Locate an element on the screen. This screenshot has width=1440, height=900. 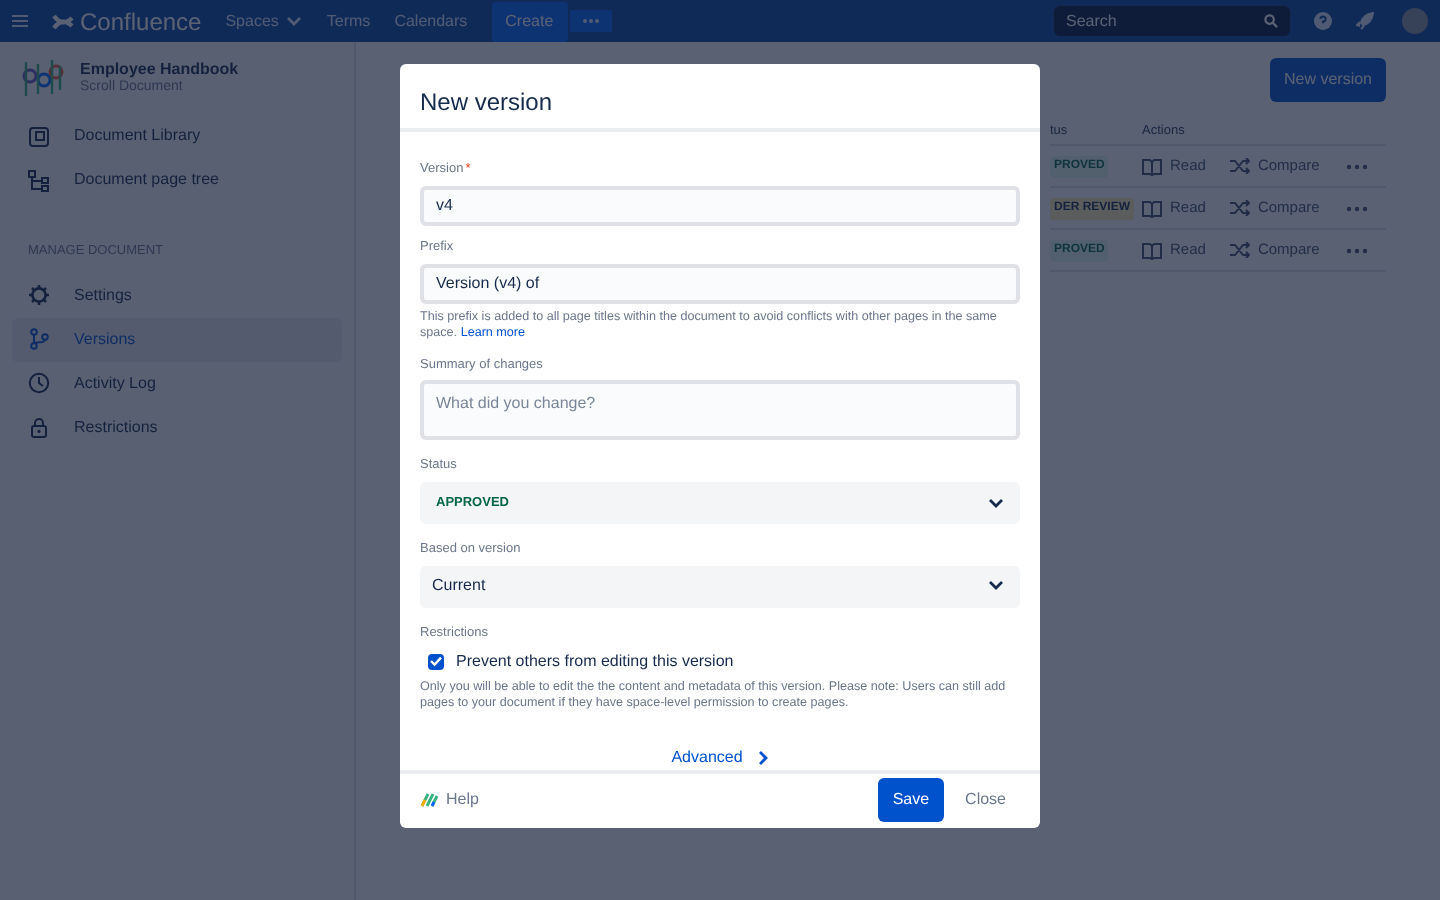
help-link: Help is located at coordinates (462, 800).